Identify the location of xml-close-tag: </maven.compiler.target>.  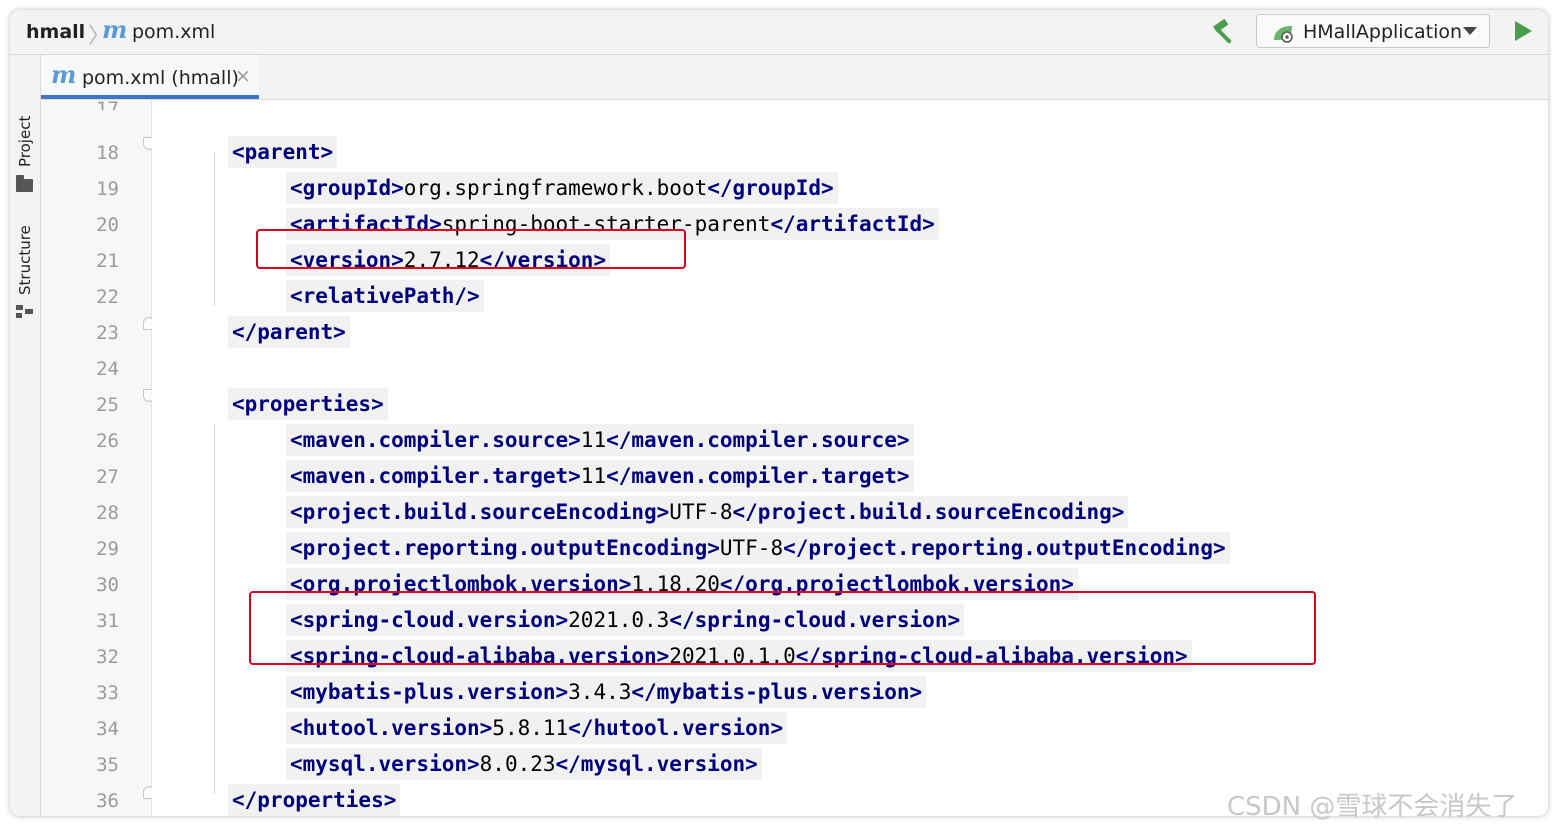
(758, 476).